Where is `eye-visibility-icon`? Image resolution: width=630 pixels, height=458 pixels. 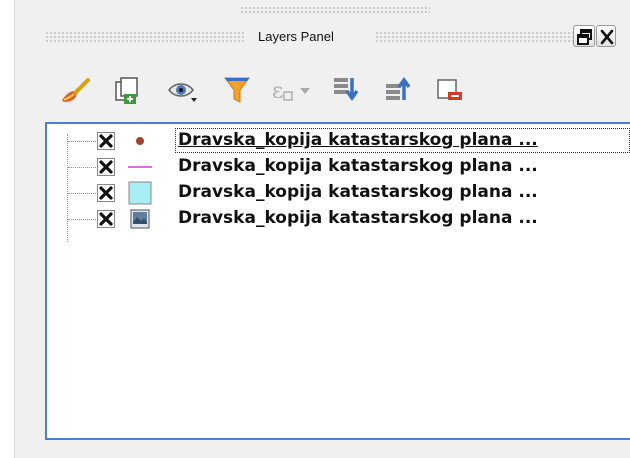 eye-visibility-icon is located at coordinates (182, 92).